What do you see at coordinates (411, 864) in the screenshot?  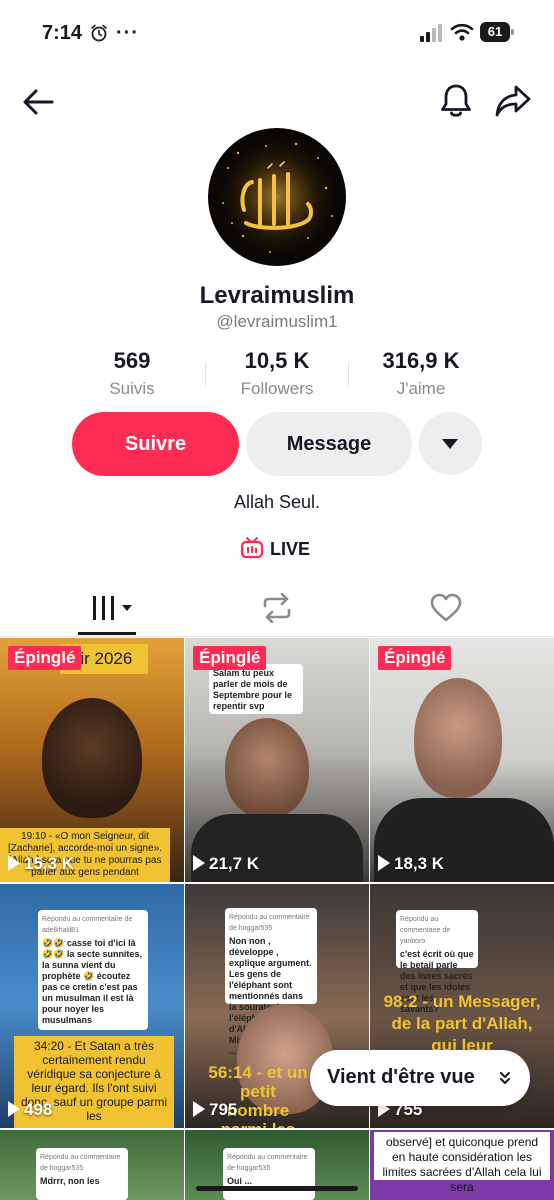 I see `view-count: 18,3 K` at bounding box center [411, 864].